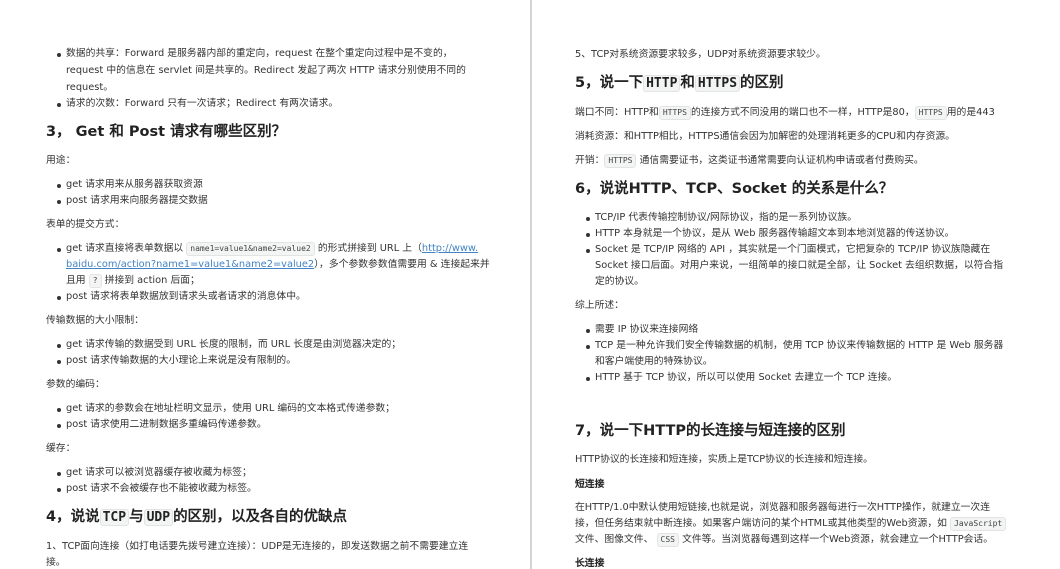 The height and width of the screenshot is (569, 1060). I want to click on label-form-submit: 表单的提交方式：, so click(85, 224).